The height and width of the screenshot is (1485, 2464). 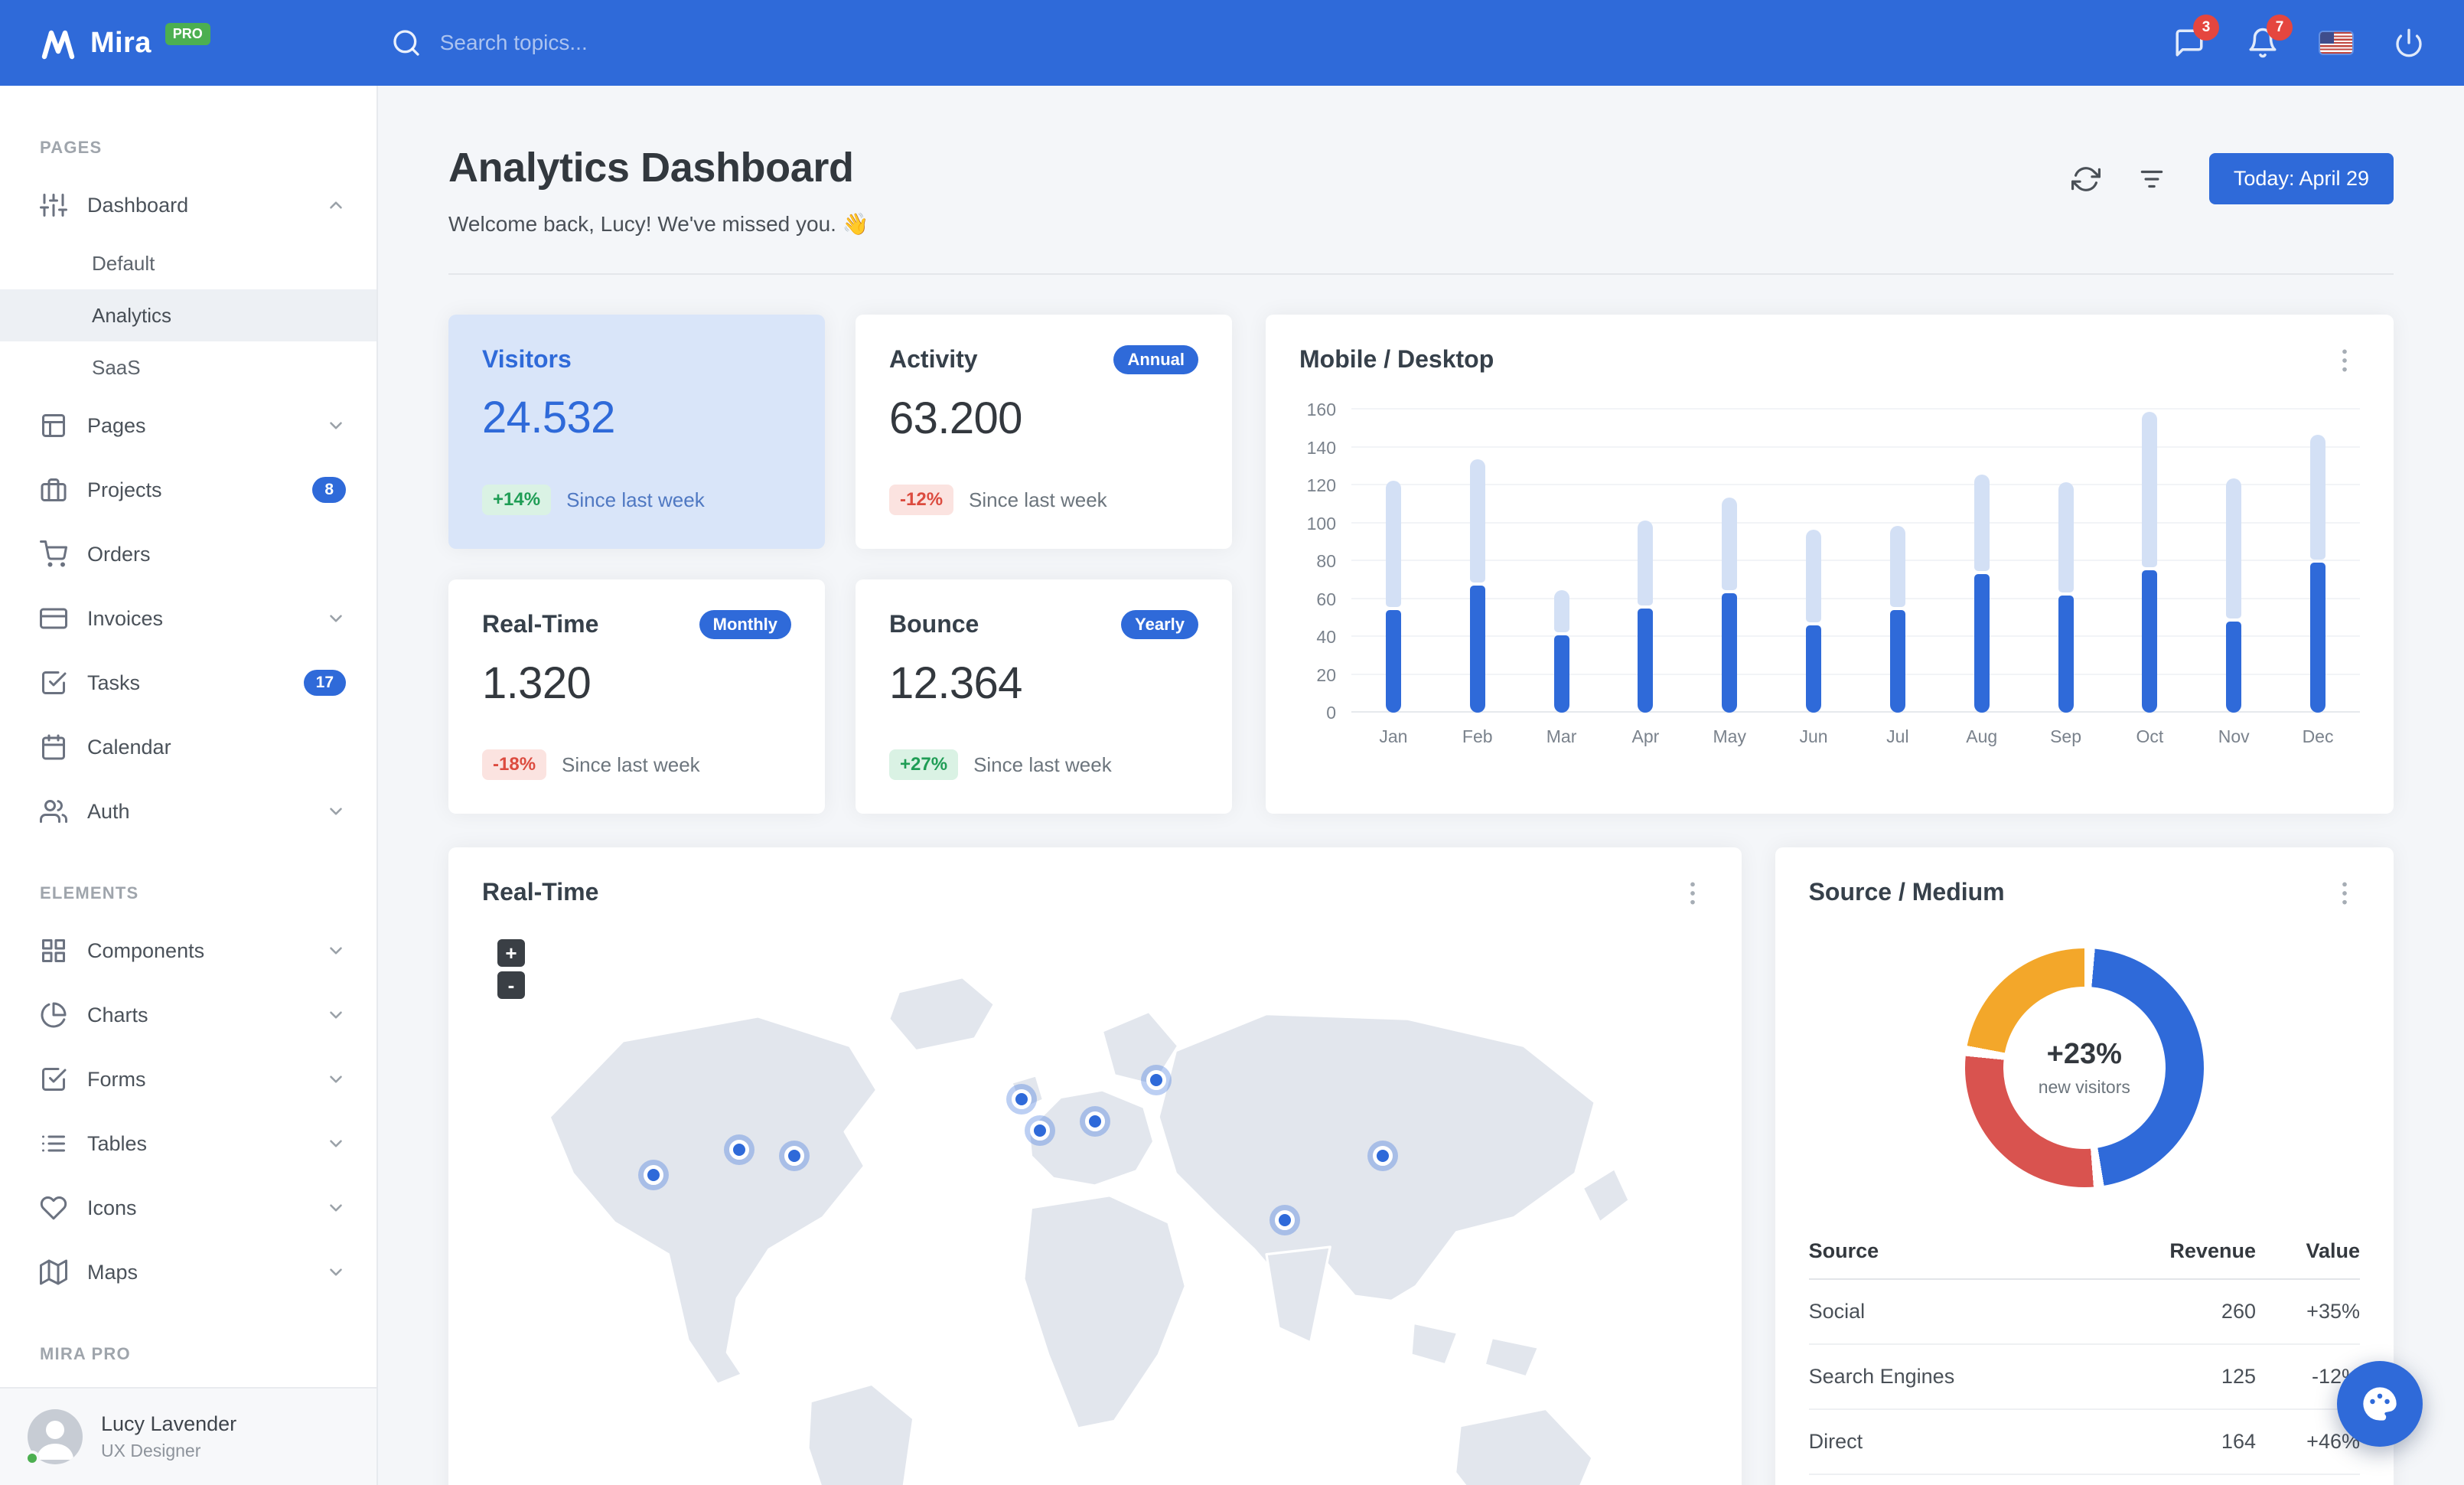 What do you see at coordinates (125, 42) in the screenshot?
I see `brand: Mira PRO` at bounding box center [125, 42].